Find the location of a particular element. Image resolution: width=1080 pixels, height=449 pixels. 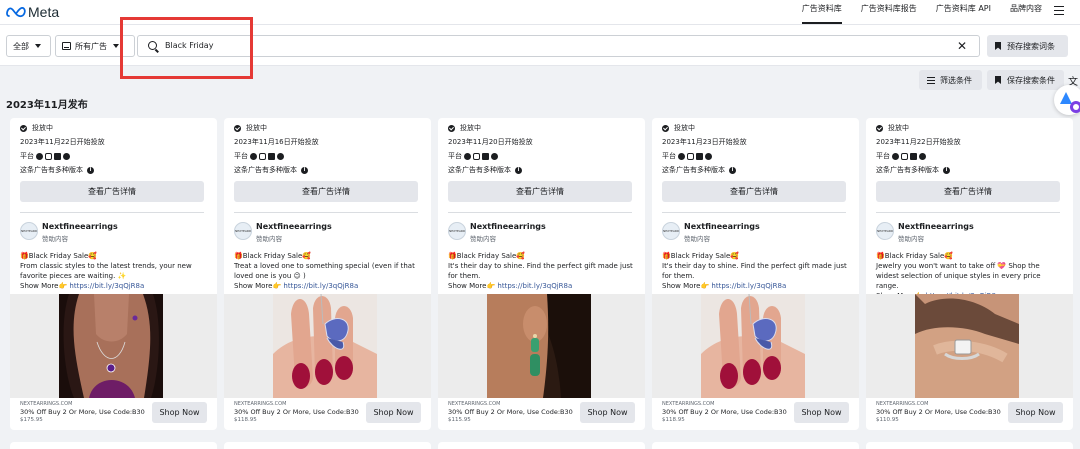

meta-logo: Meta is located at coordinates (32, 12).